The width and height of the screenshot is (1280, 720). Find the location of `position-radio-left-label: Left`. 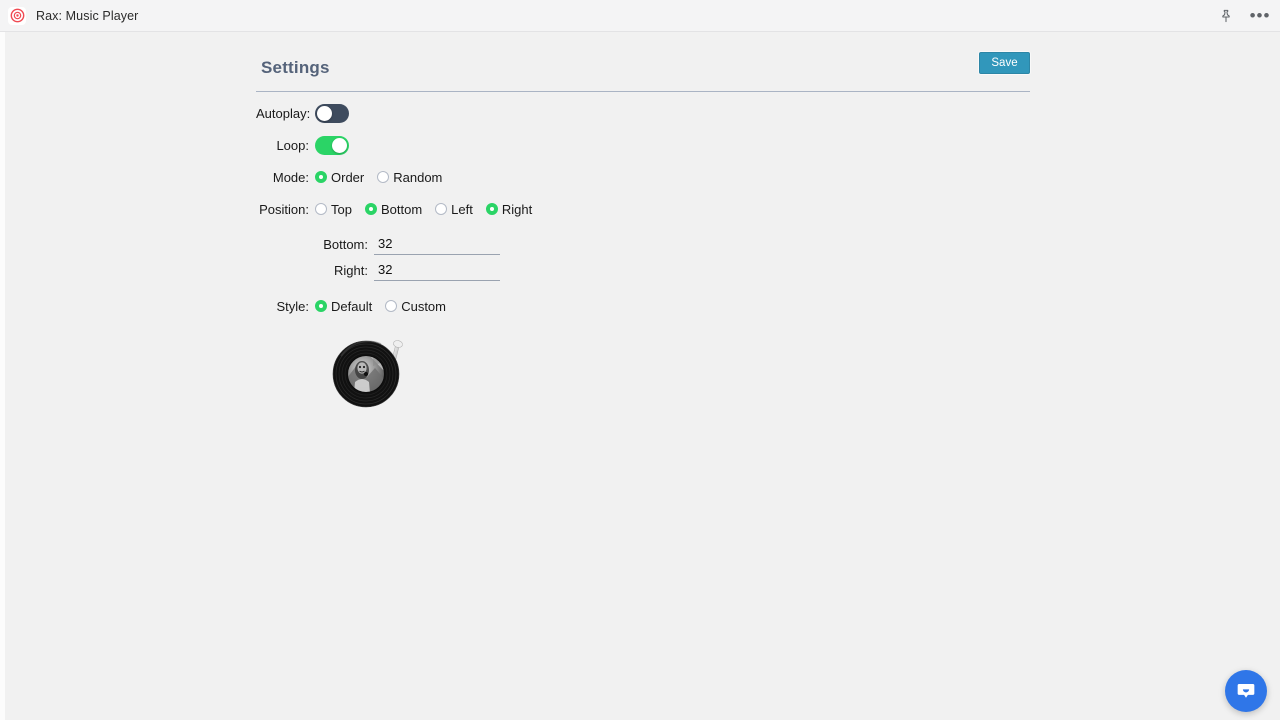

position-radio-left-label: Left is located at coordinates (462, 209).